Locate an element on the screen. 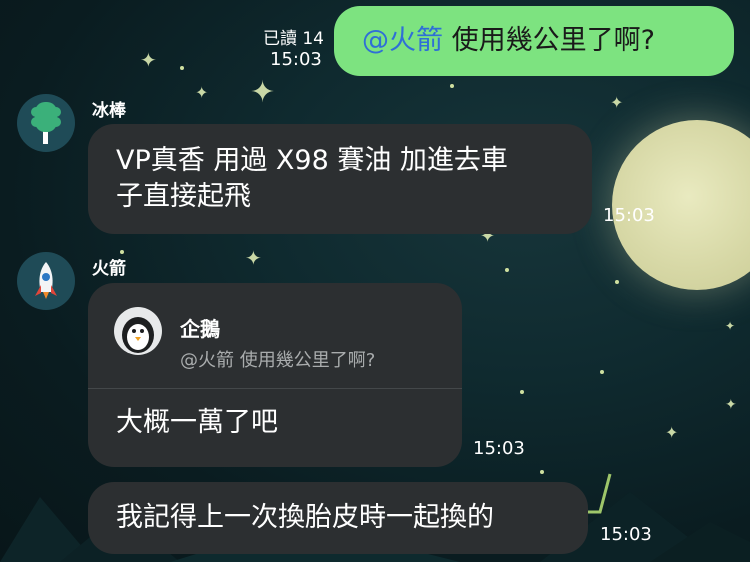 This screenshot has height=562, width=750. rocket-avatar-icon is located at coordinates (46, 280).